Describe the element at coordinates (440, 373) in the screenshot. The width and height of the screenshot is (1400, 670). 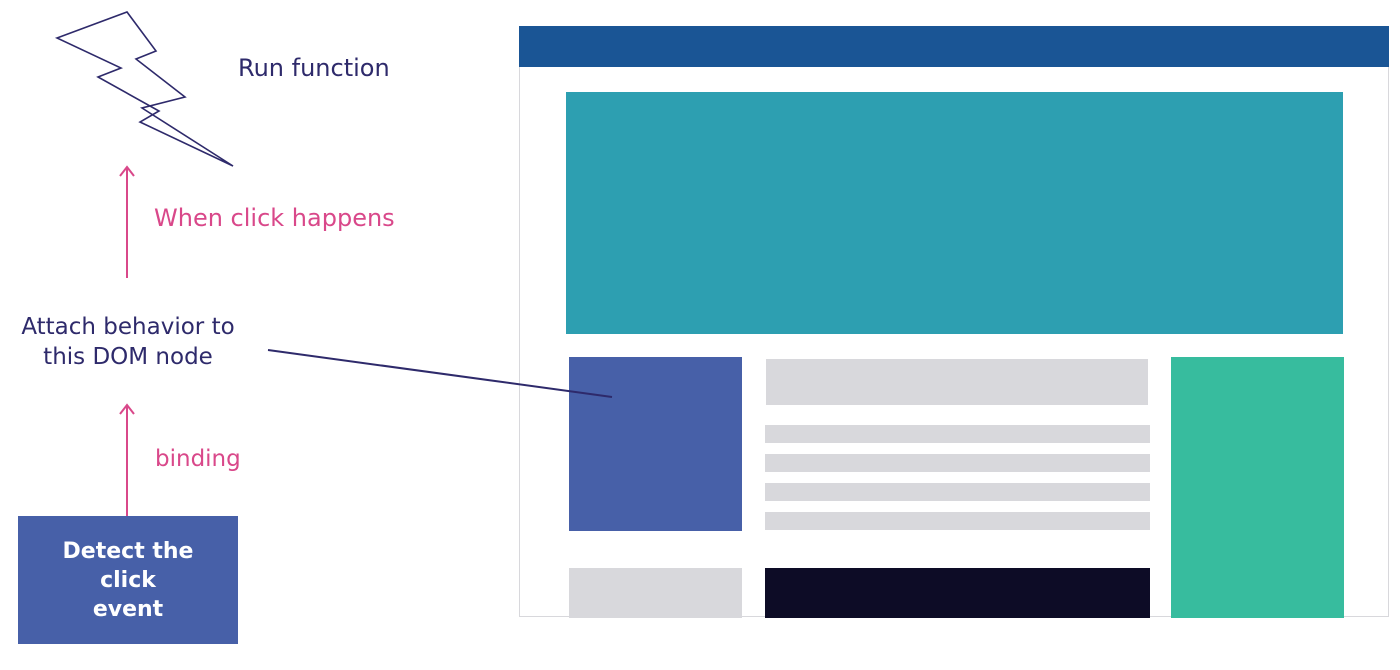
I see `connector-line` at that location.